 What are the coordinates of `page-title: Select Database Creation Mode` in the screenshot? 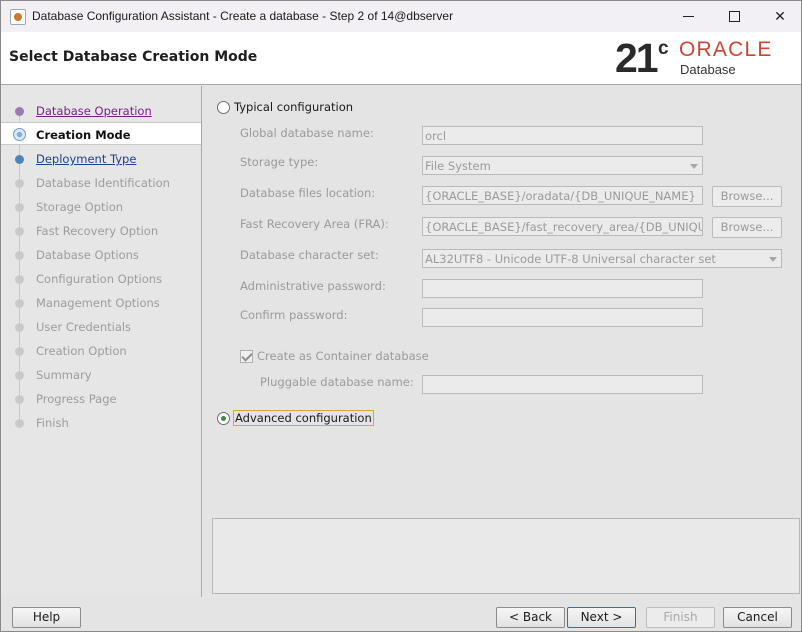 It's located at (133, 57).